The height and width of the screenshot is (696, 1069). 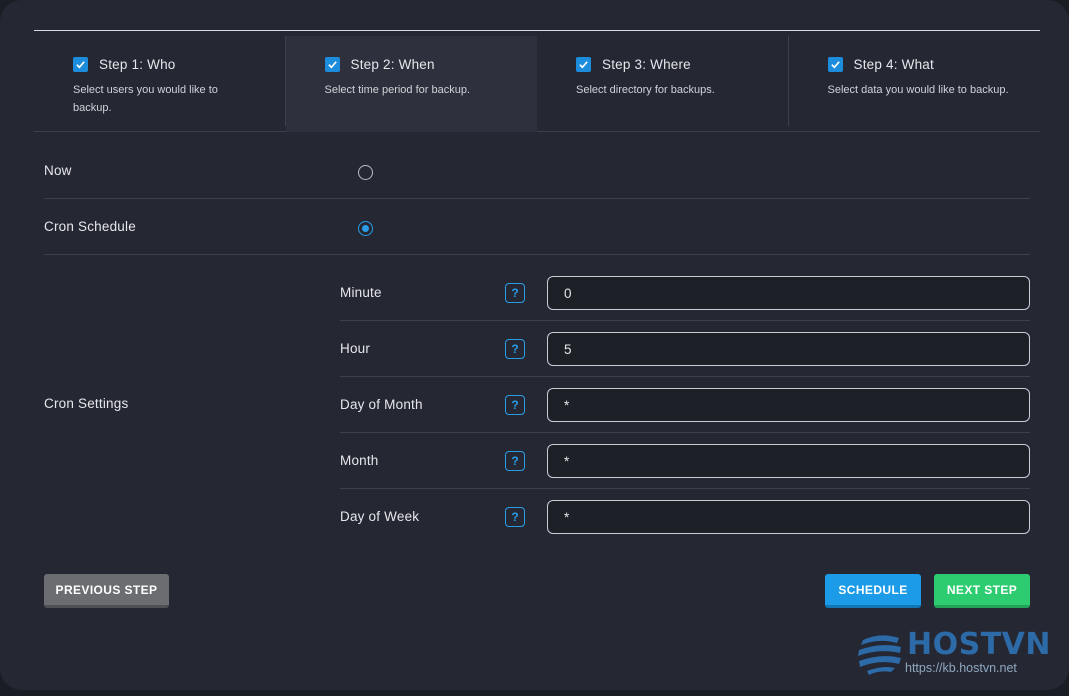 What do you see at coordinates (106, 591) in the screenshot?
I see `previous-step-button: PREVIOUS STEP` at bounding box center [106, 591].